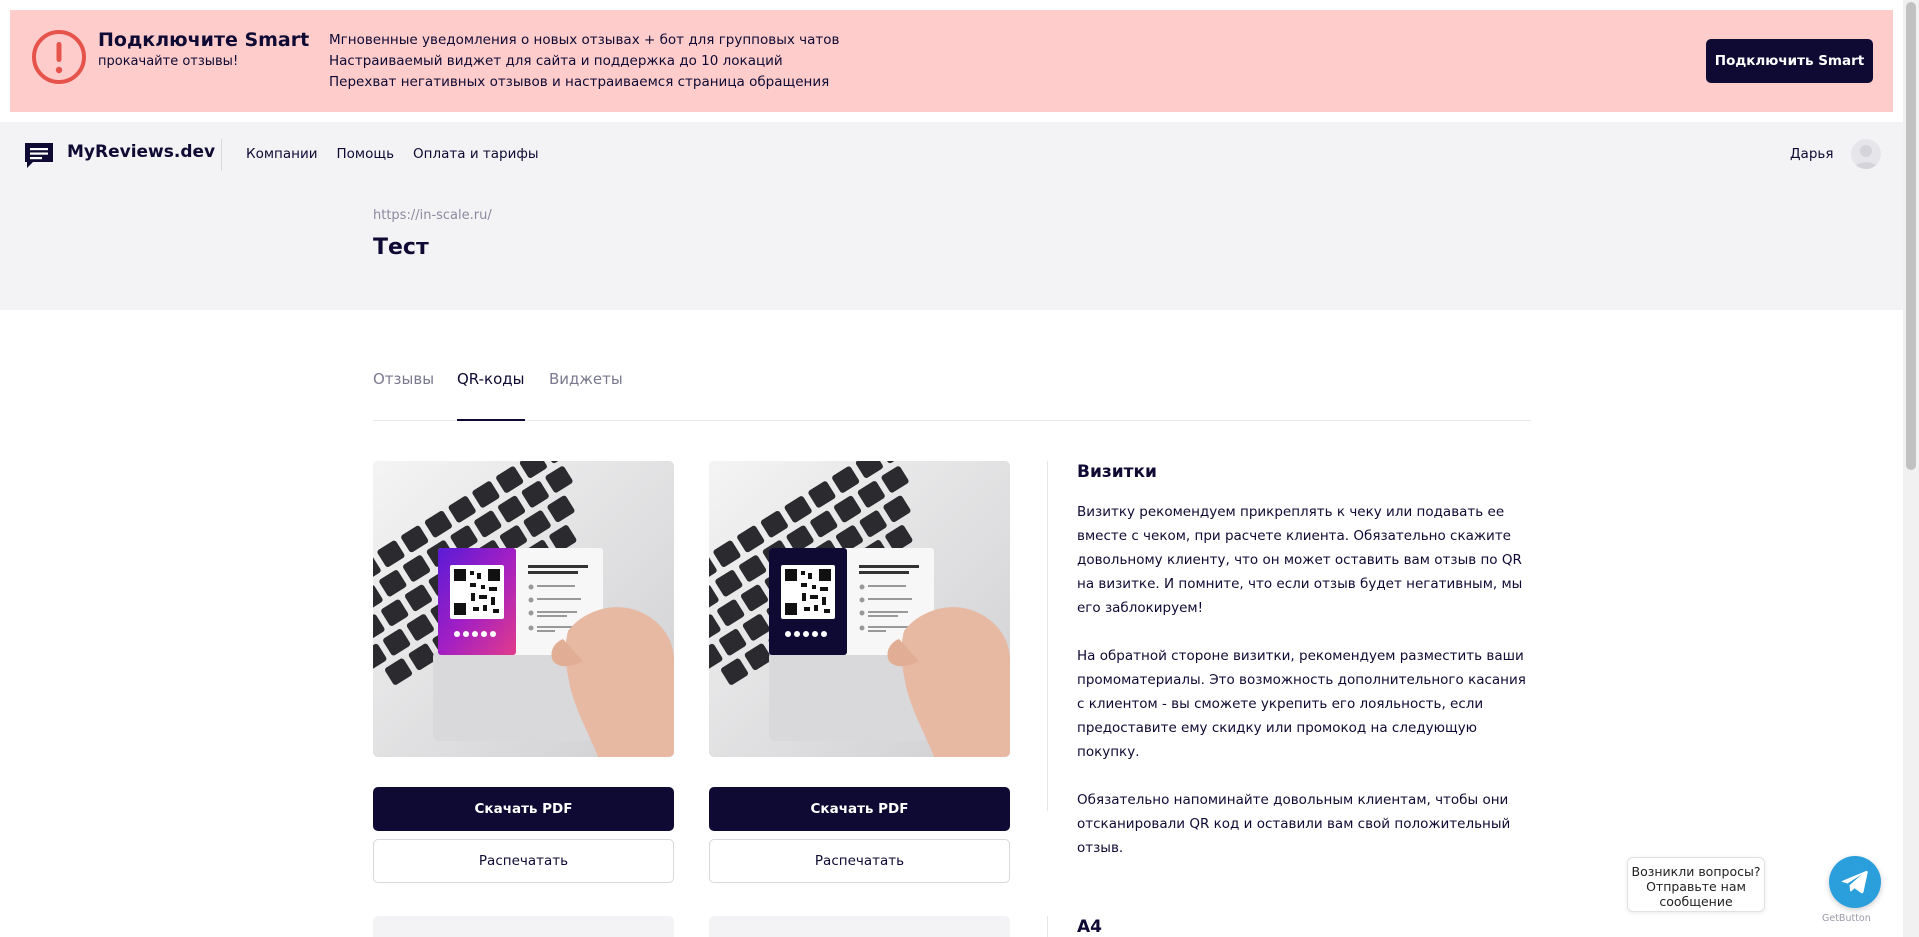 The width and height of the screenshot is (1919, 937). Describe the element at coordinates (586, 395) in the screenshot. I see `tab-widgets: Виджеты` at that location.